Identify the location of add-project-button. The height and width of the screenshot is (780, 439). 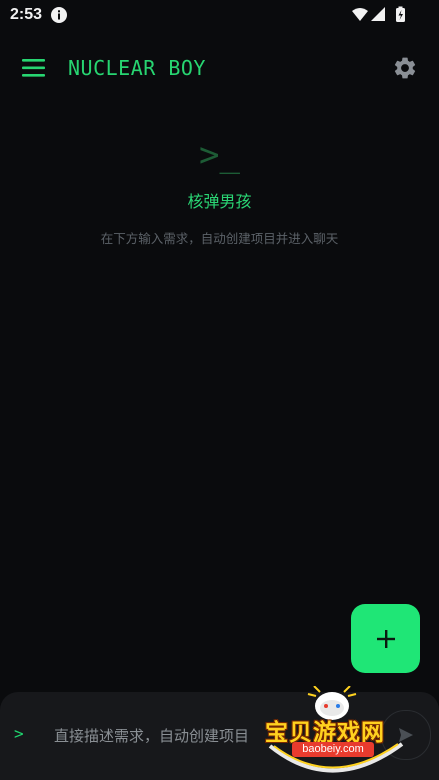
(385, 638).